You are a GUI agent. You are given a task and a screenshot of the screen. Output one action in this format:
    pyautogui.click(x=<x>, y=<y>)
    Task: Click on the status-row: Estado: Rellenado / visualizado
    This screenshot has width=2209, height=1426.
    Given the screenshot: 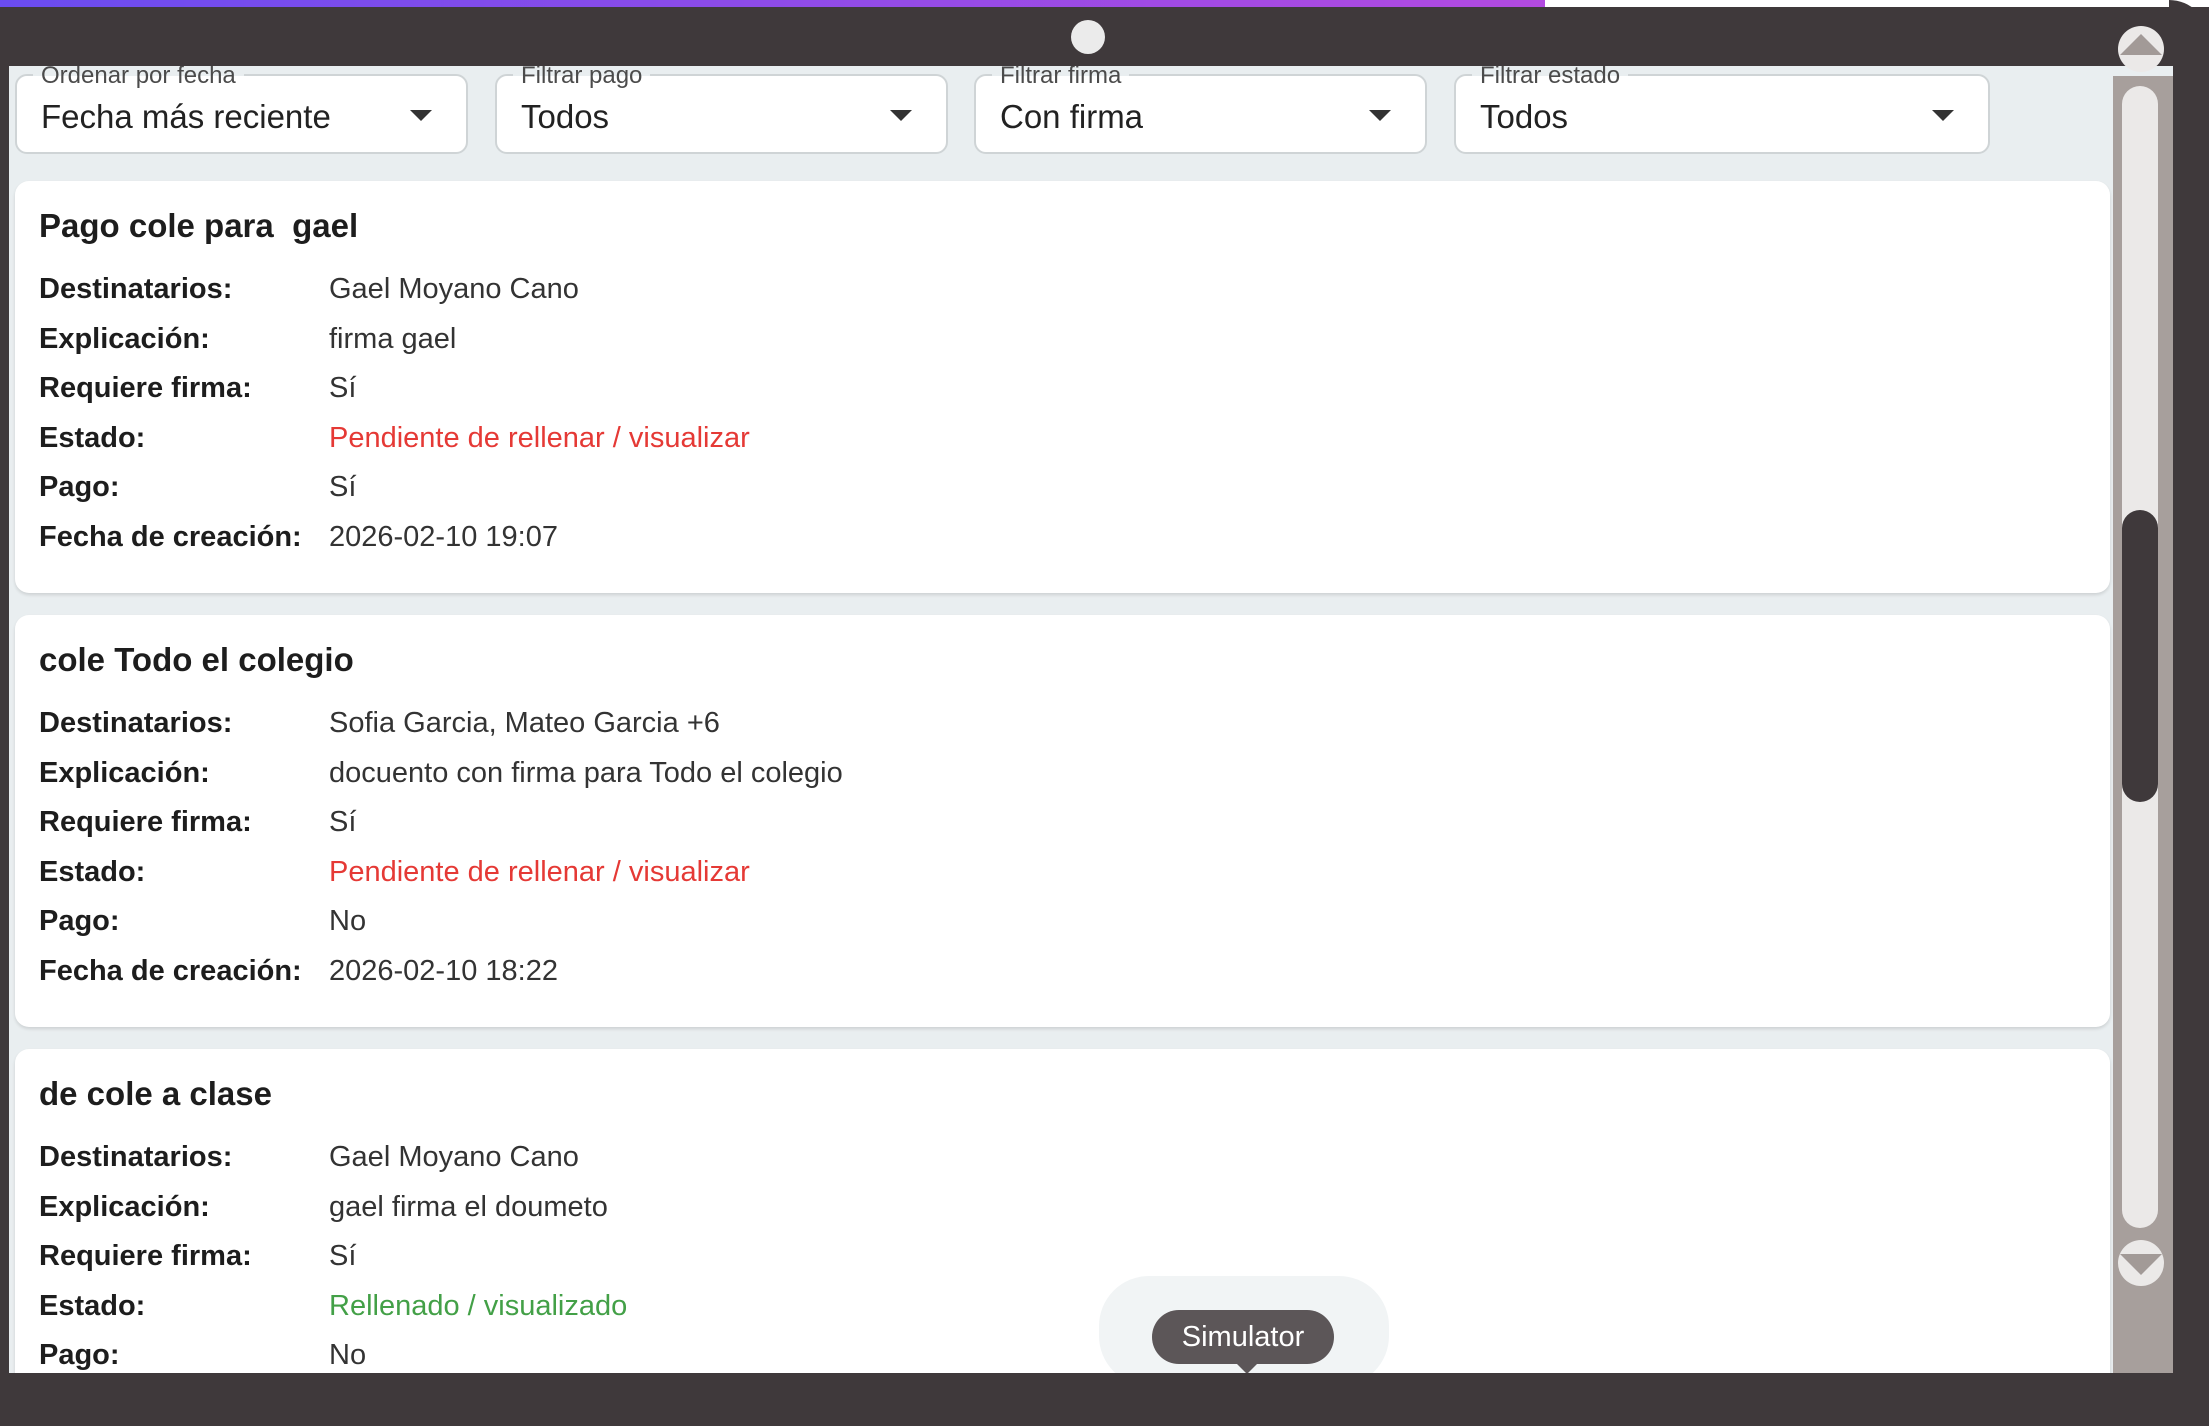 What is the action you would take?
    pyautogui.click(x=1074, y=1307)
    